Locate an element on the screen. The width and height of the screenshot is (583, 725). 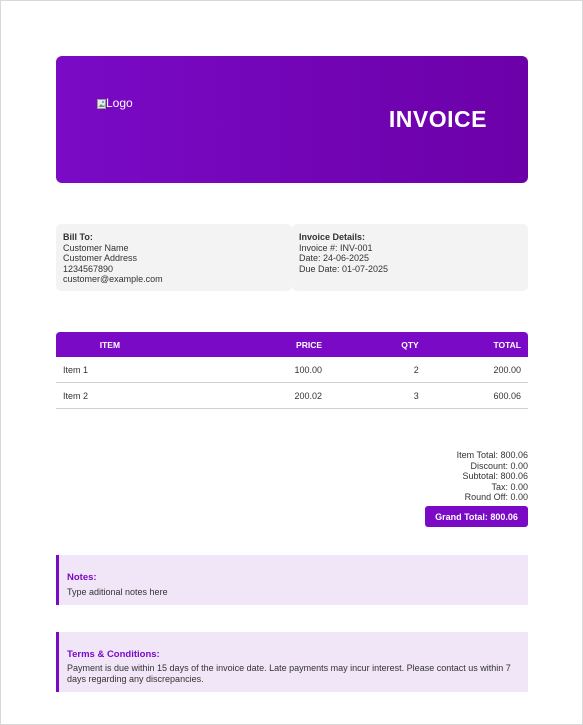
discount-line: Discount: 0.00 is located at coordinates (499, 465).